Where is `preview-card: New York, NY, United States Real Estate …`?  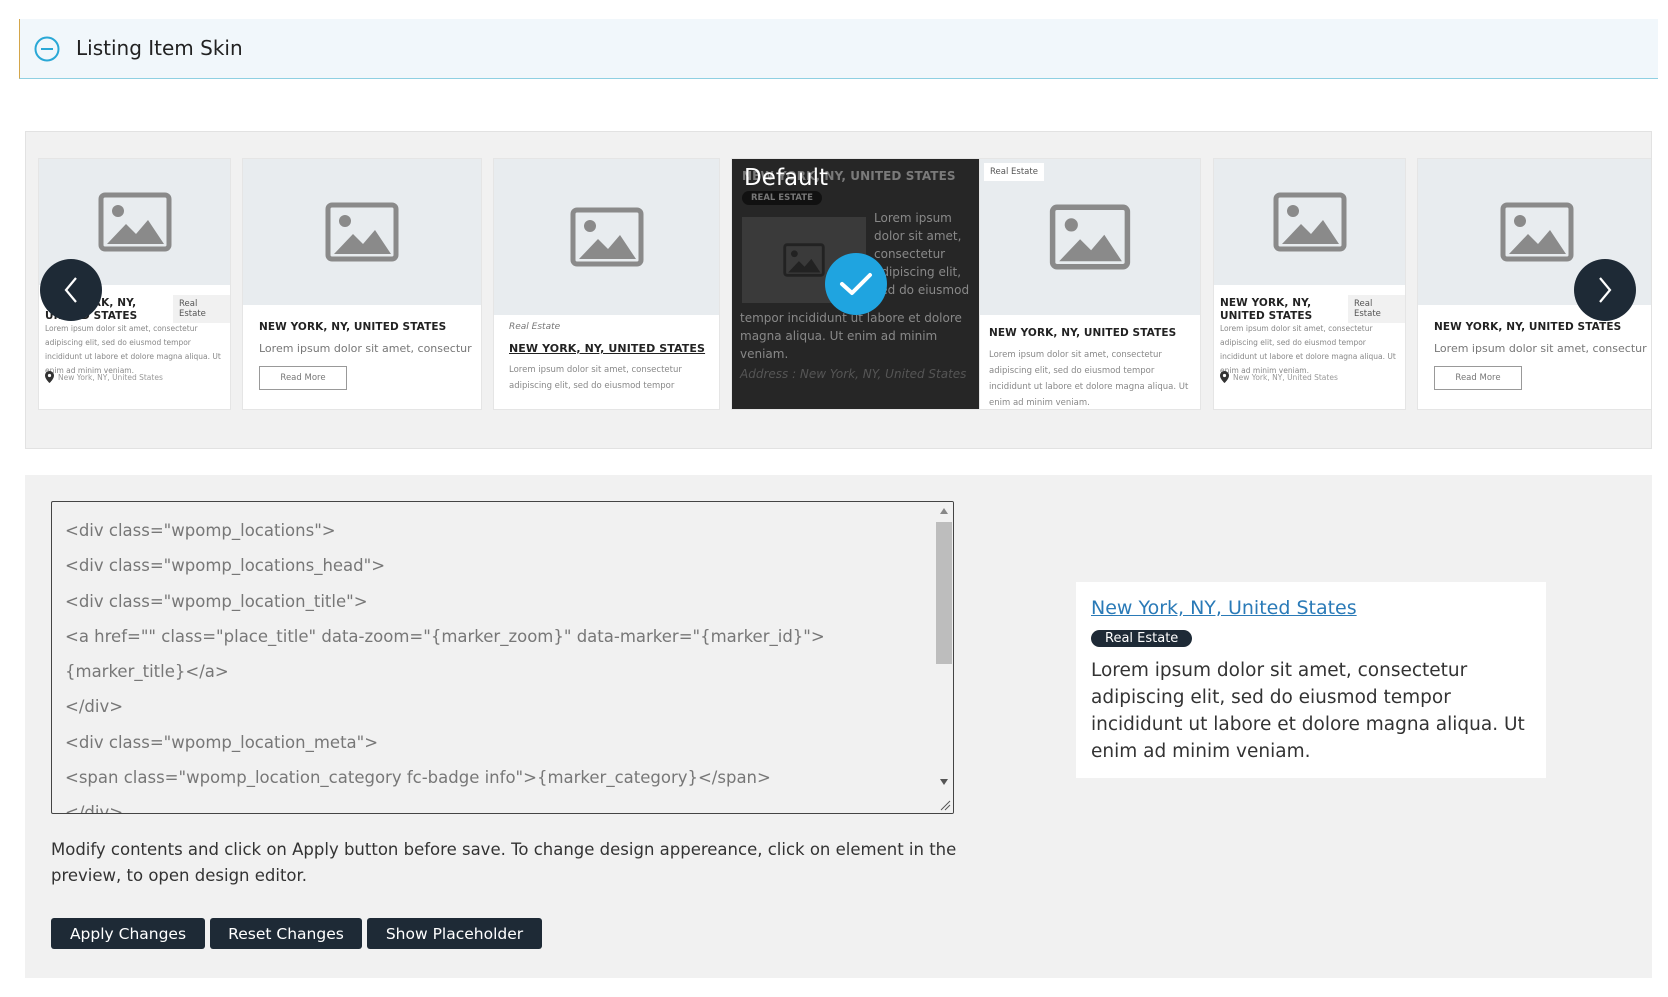
preview-card: New York, NY, United States Real Estate … is located at coordinates (1311, 680).